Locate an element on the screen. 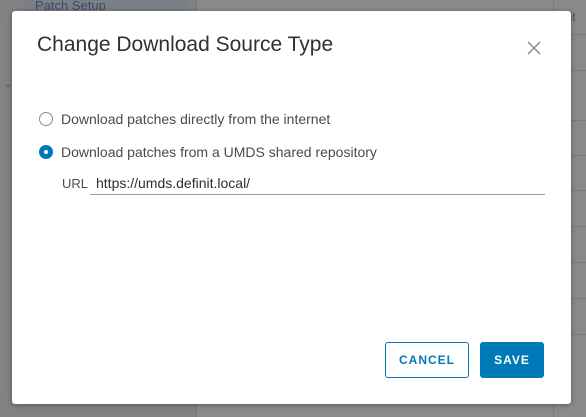 Image resolution: width=586 pixels, height=417 pixels. cancel-button: CANCEL is located at coordinates (427, 360).